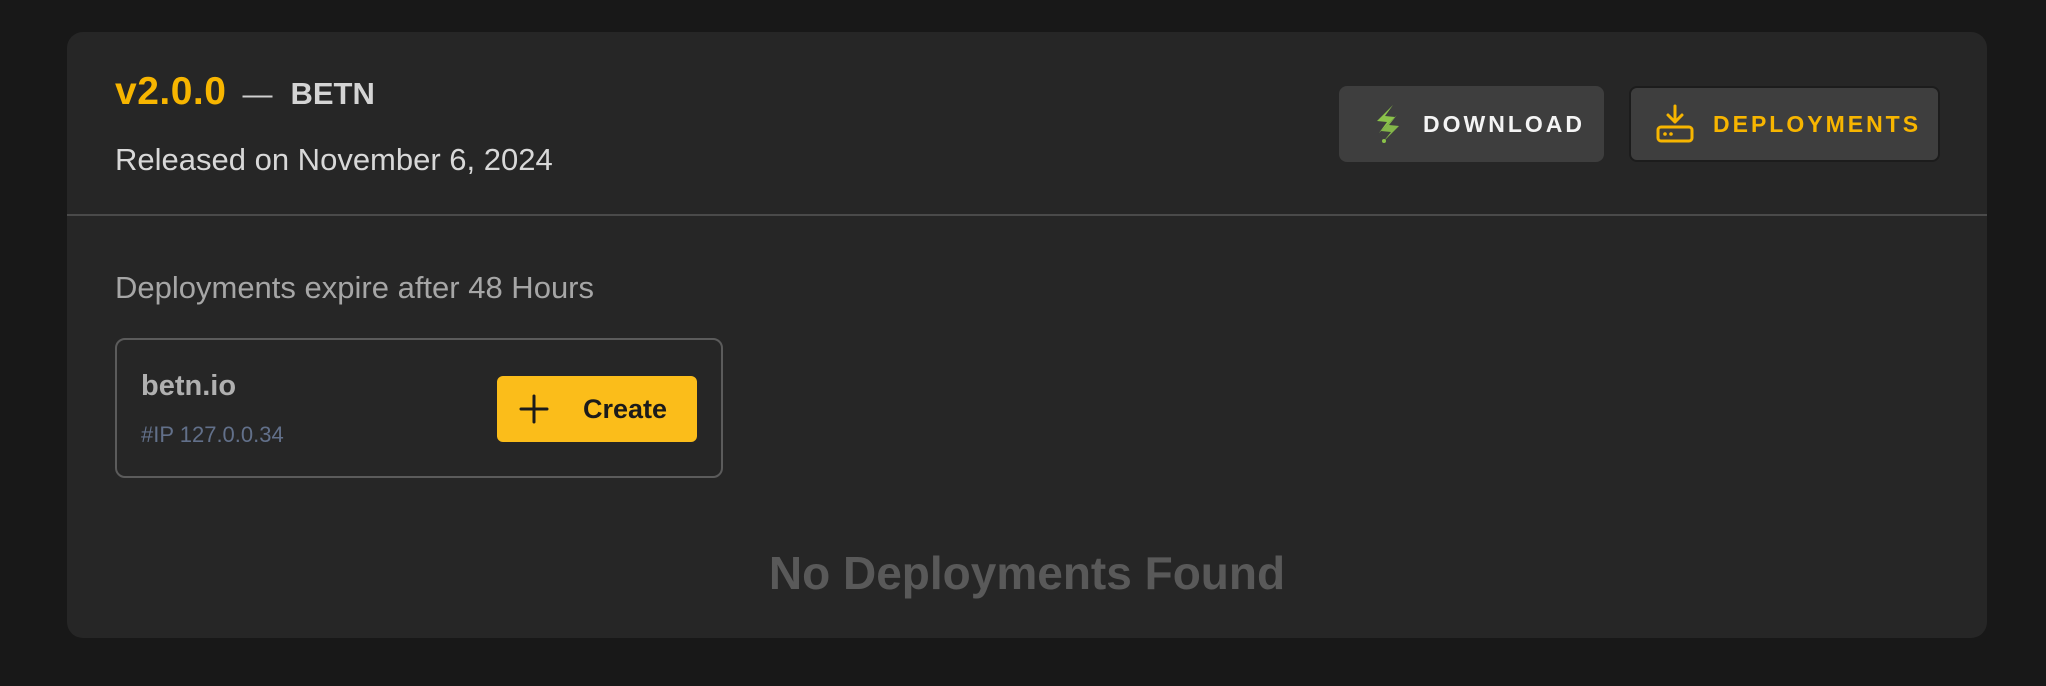 The height and width of the screenshot is (686, 2046). What do you see at coordinates (334, 159) in the screenshot?
I see `release-date: Released on November 6, 2024` at bounding box center [334, 159].